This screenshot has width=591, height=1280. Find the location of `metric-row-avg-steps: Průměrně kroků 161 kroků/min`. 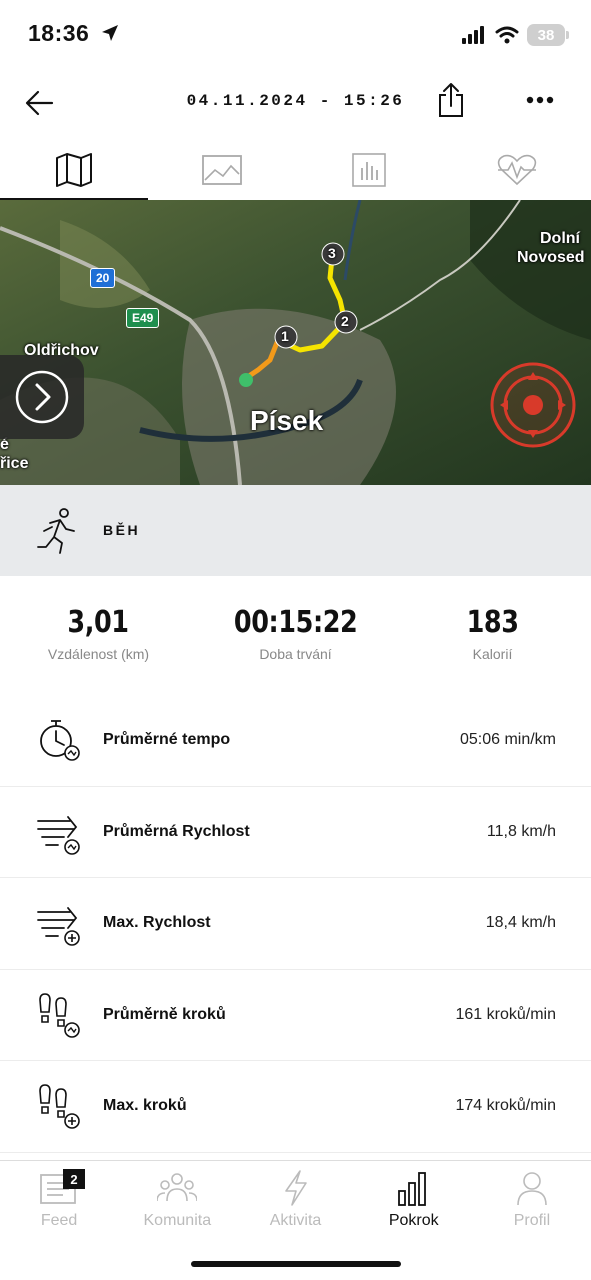

metric-row-avg-steps: Průměrně kroků 161 kroků/min is located at coordinates (295, 1015).